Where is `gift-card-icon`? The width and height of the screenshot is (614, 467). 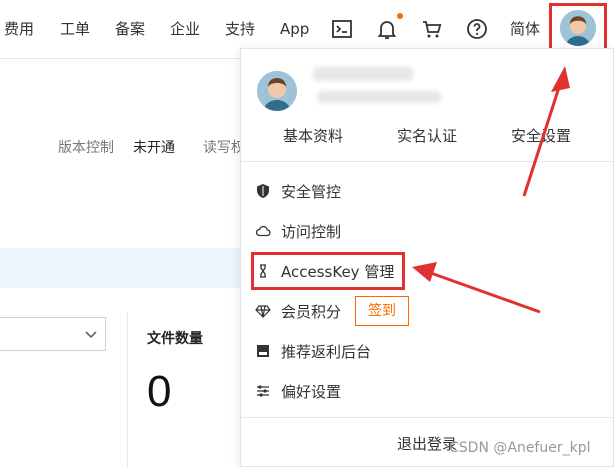 gift-card-icon is located at coordinates (263, 351).